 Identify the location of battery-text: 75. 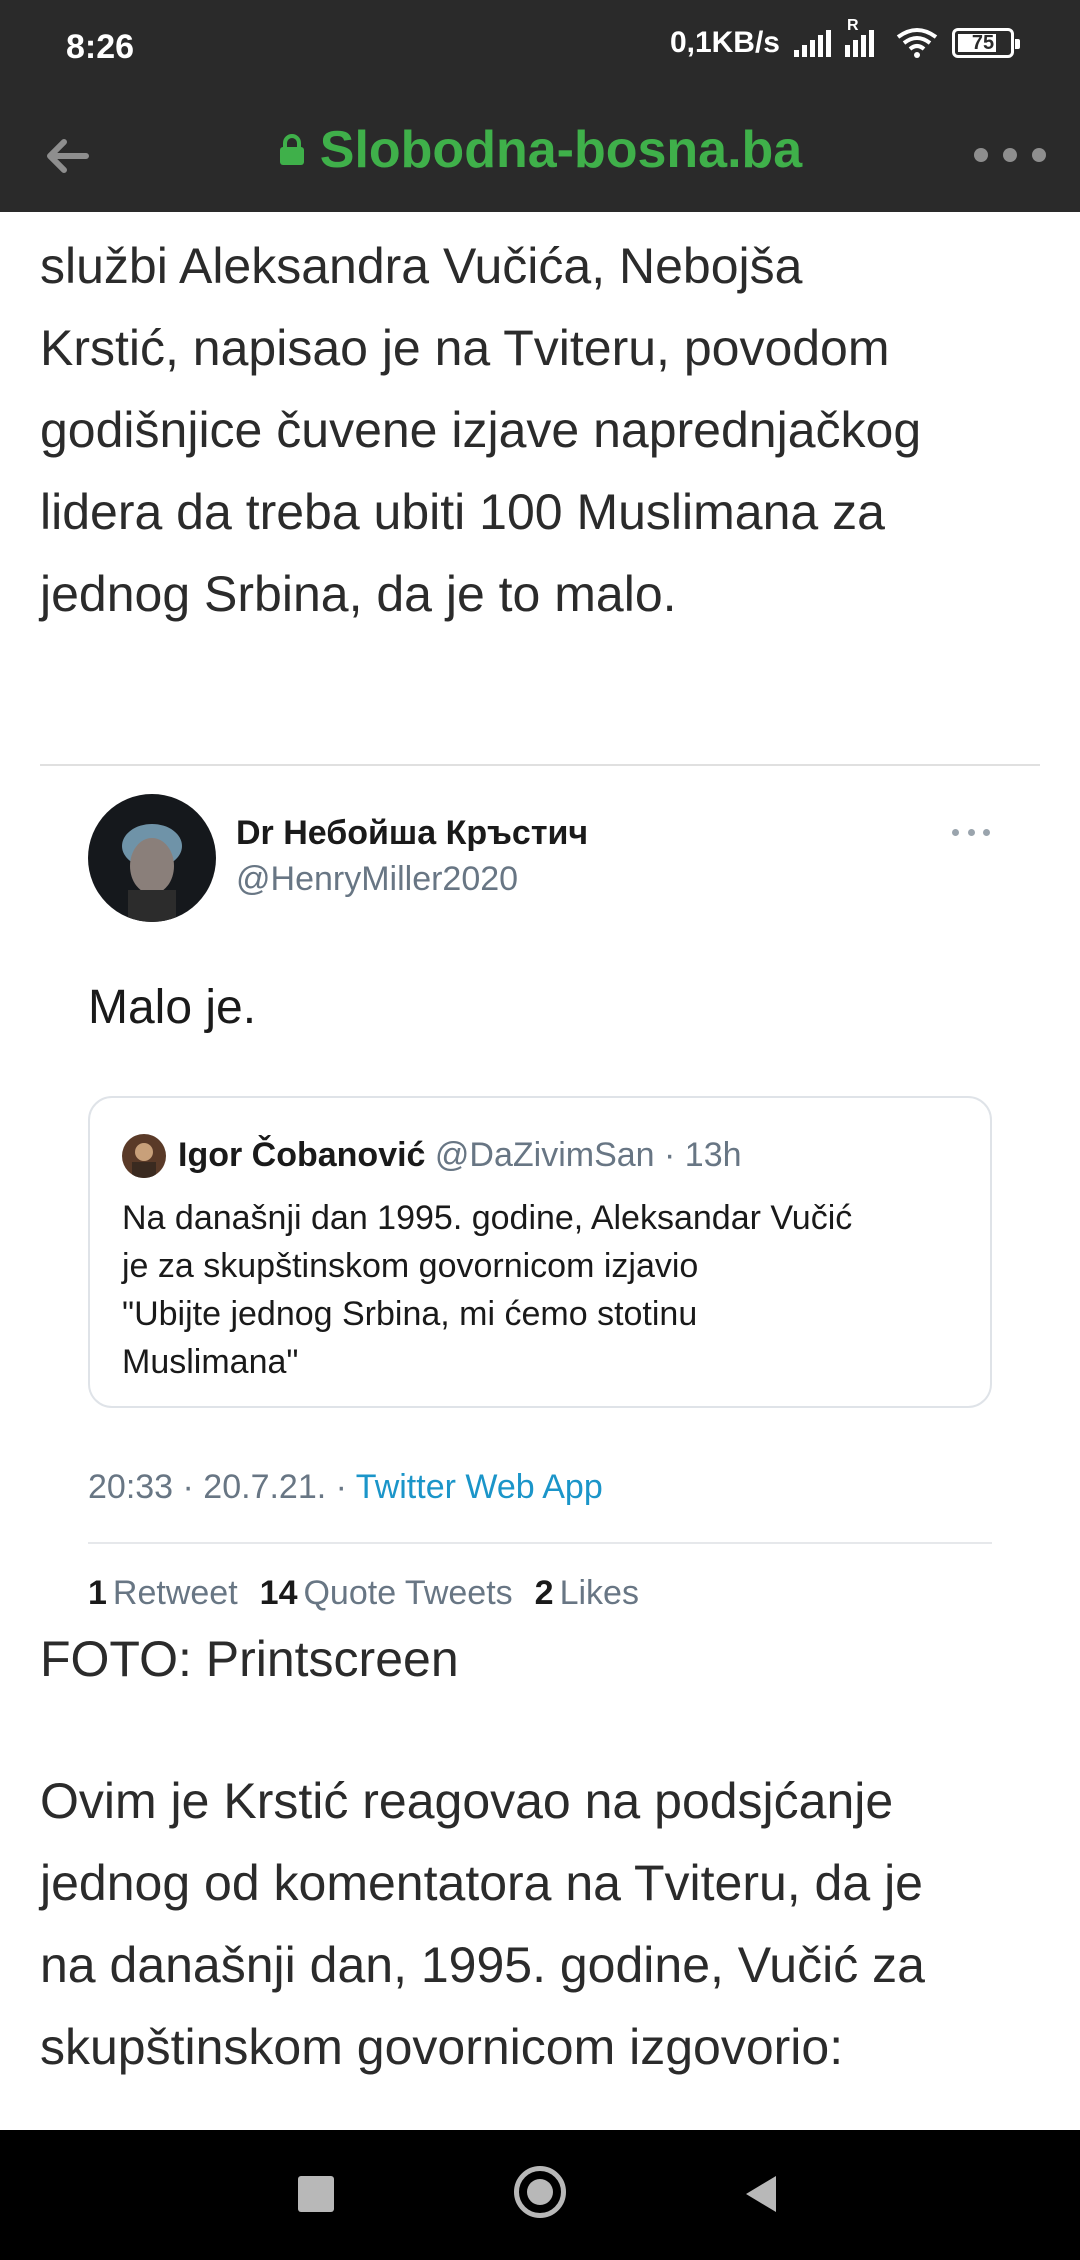
(983, 42).